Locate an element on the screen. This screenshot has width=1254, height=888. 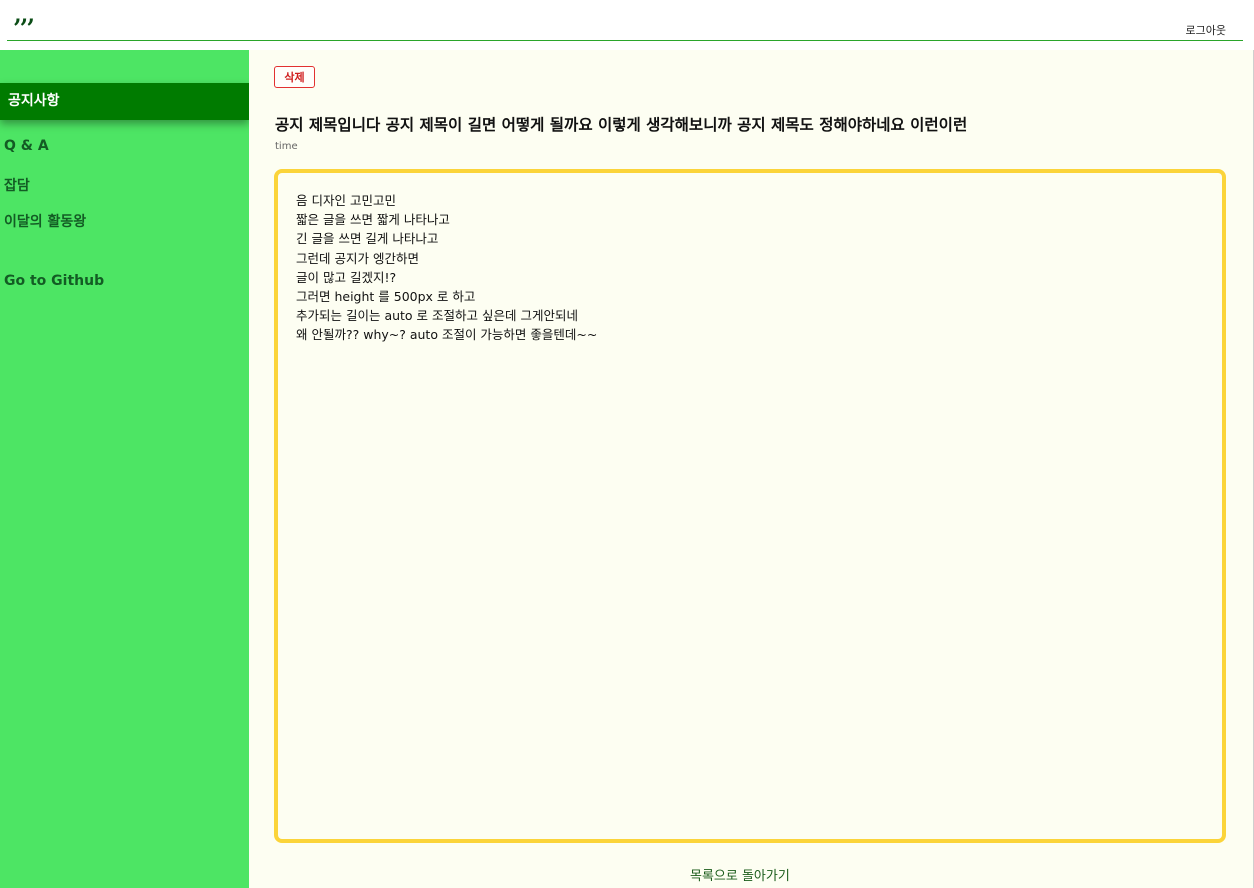
top-bar: ,,, 로그아웃 is located at coordinates (627, 25).